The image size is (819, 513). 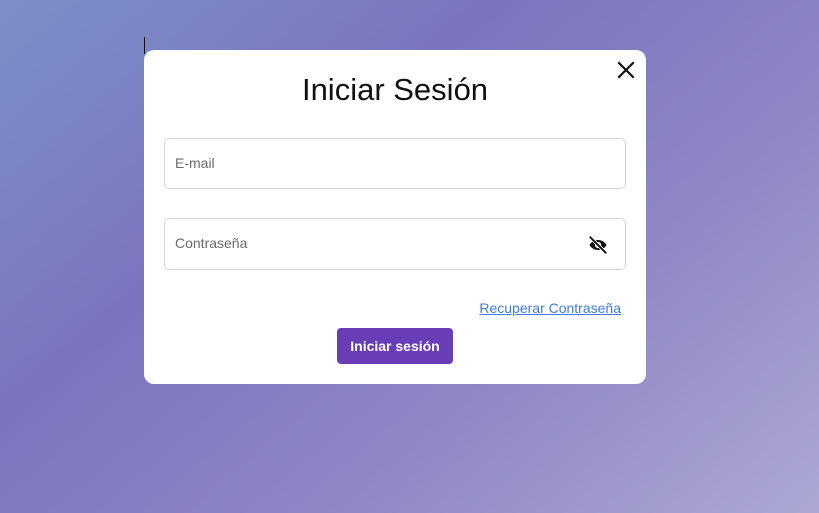 I want to click on modal-title: Iniciar Sesión, so click(x=395, y=89).